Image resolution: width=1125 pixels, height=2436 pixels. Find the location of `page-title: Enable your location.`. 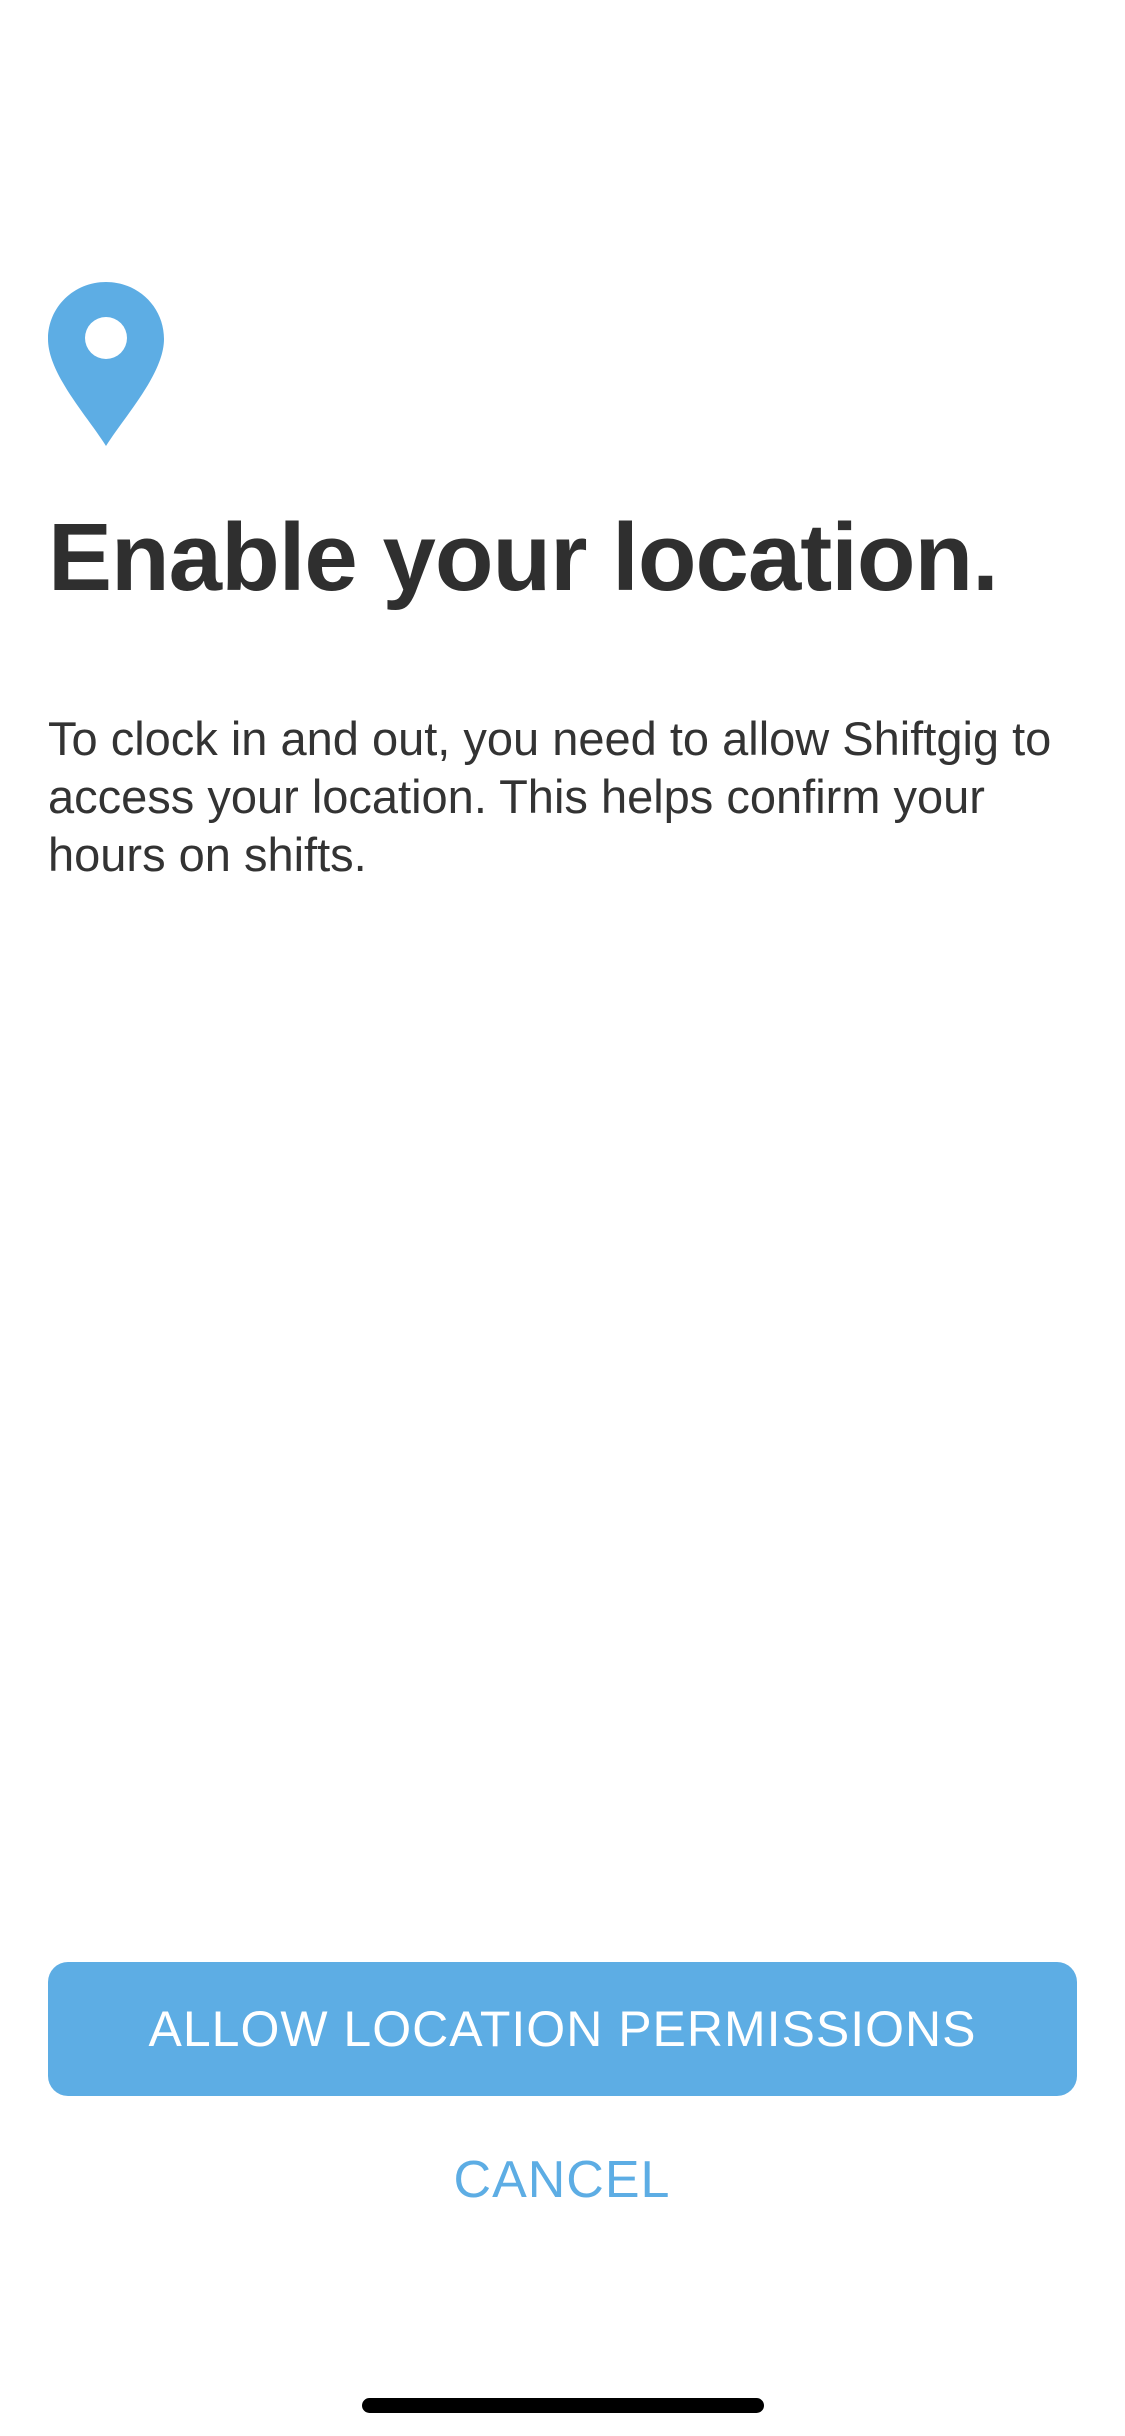

page-title: Enable your location. is located at coordinates (523, 557).